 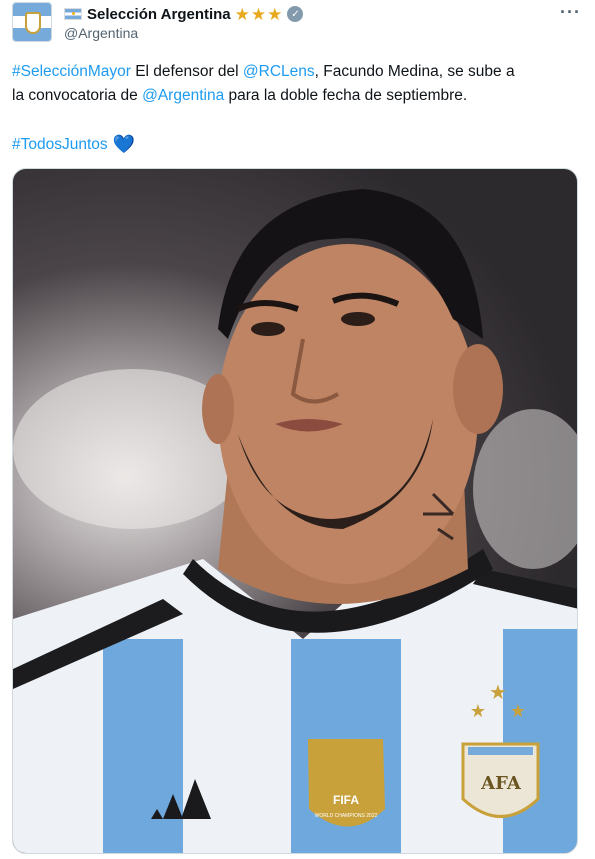 What do you see at coordinates (279, 71) in the screenshot?
I see `mention-rclens: @RCLens` at bounding box center [279, 71].